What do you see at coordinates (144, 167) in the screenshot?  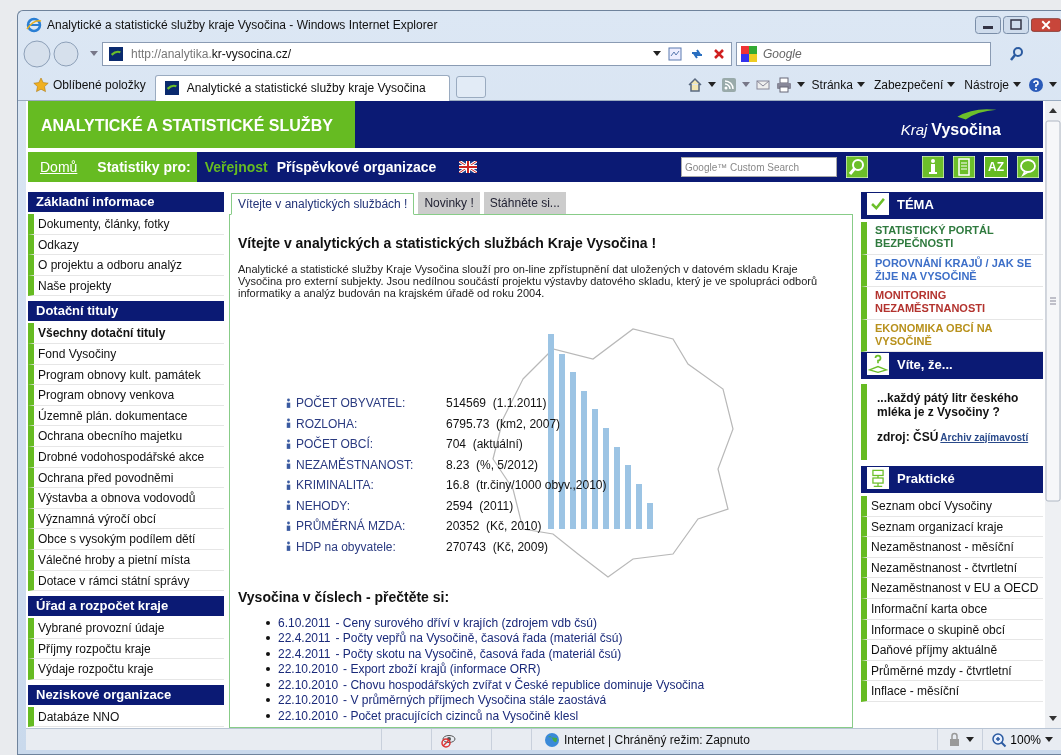 I see `nav-label: Statistiky pro:` at bounding box center [144, 167].